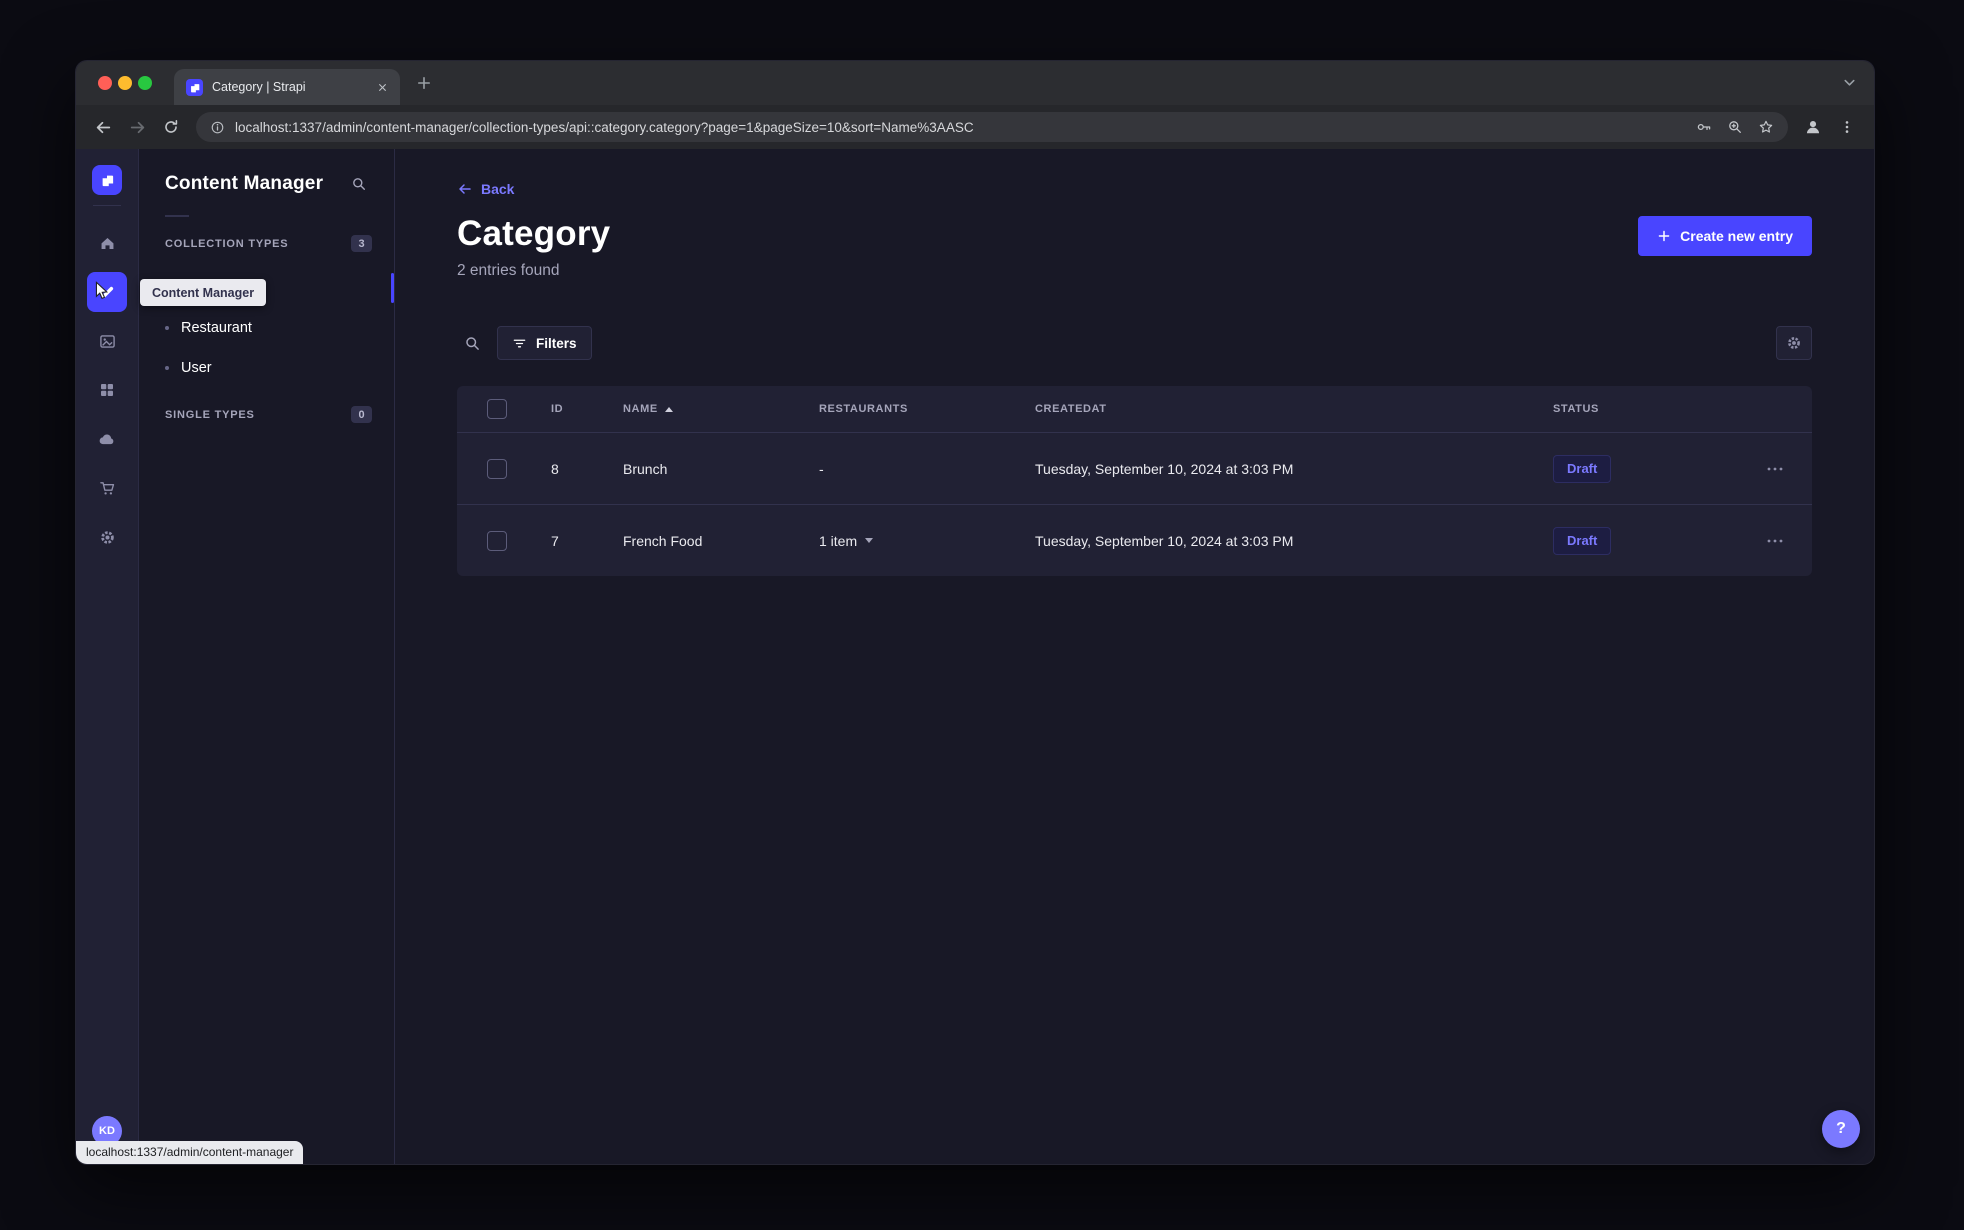 This screenshot has height=1230, width=1964. I want to click on section-label: SINGLE TYPES, so click(210, 414).